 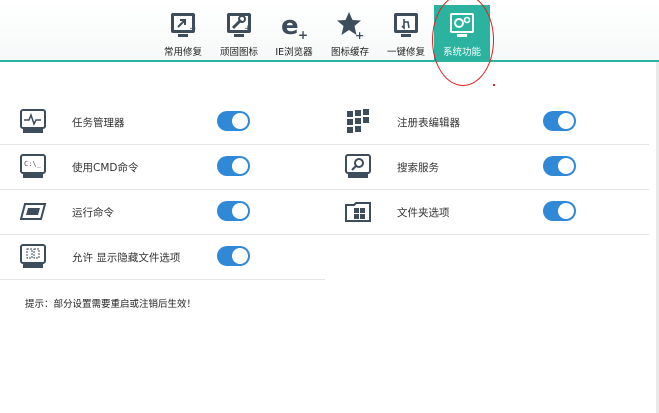 I want to click on tab-system-functions: 系统功能, so click(x=462, y=33).